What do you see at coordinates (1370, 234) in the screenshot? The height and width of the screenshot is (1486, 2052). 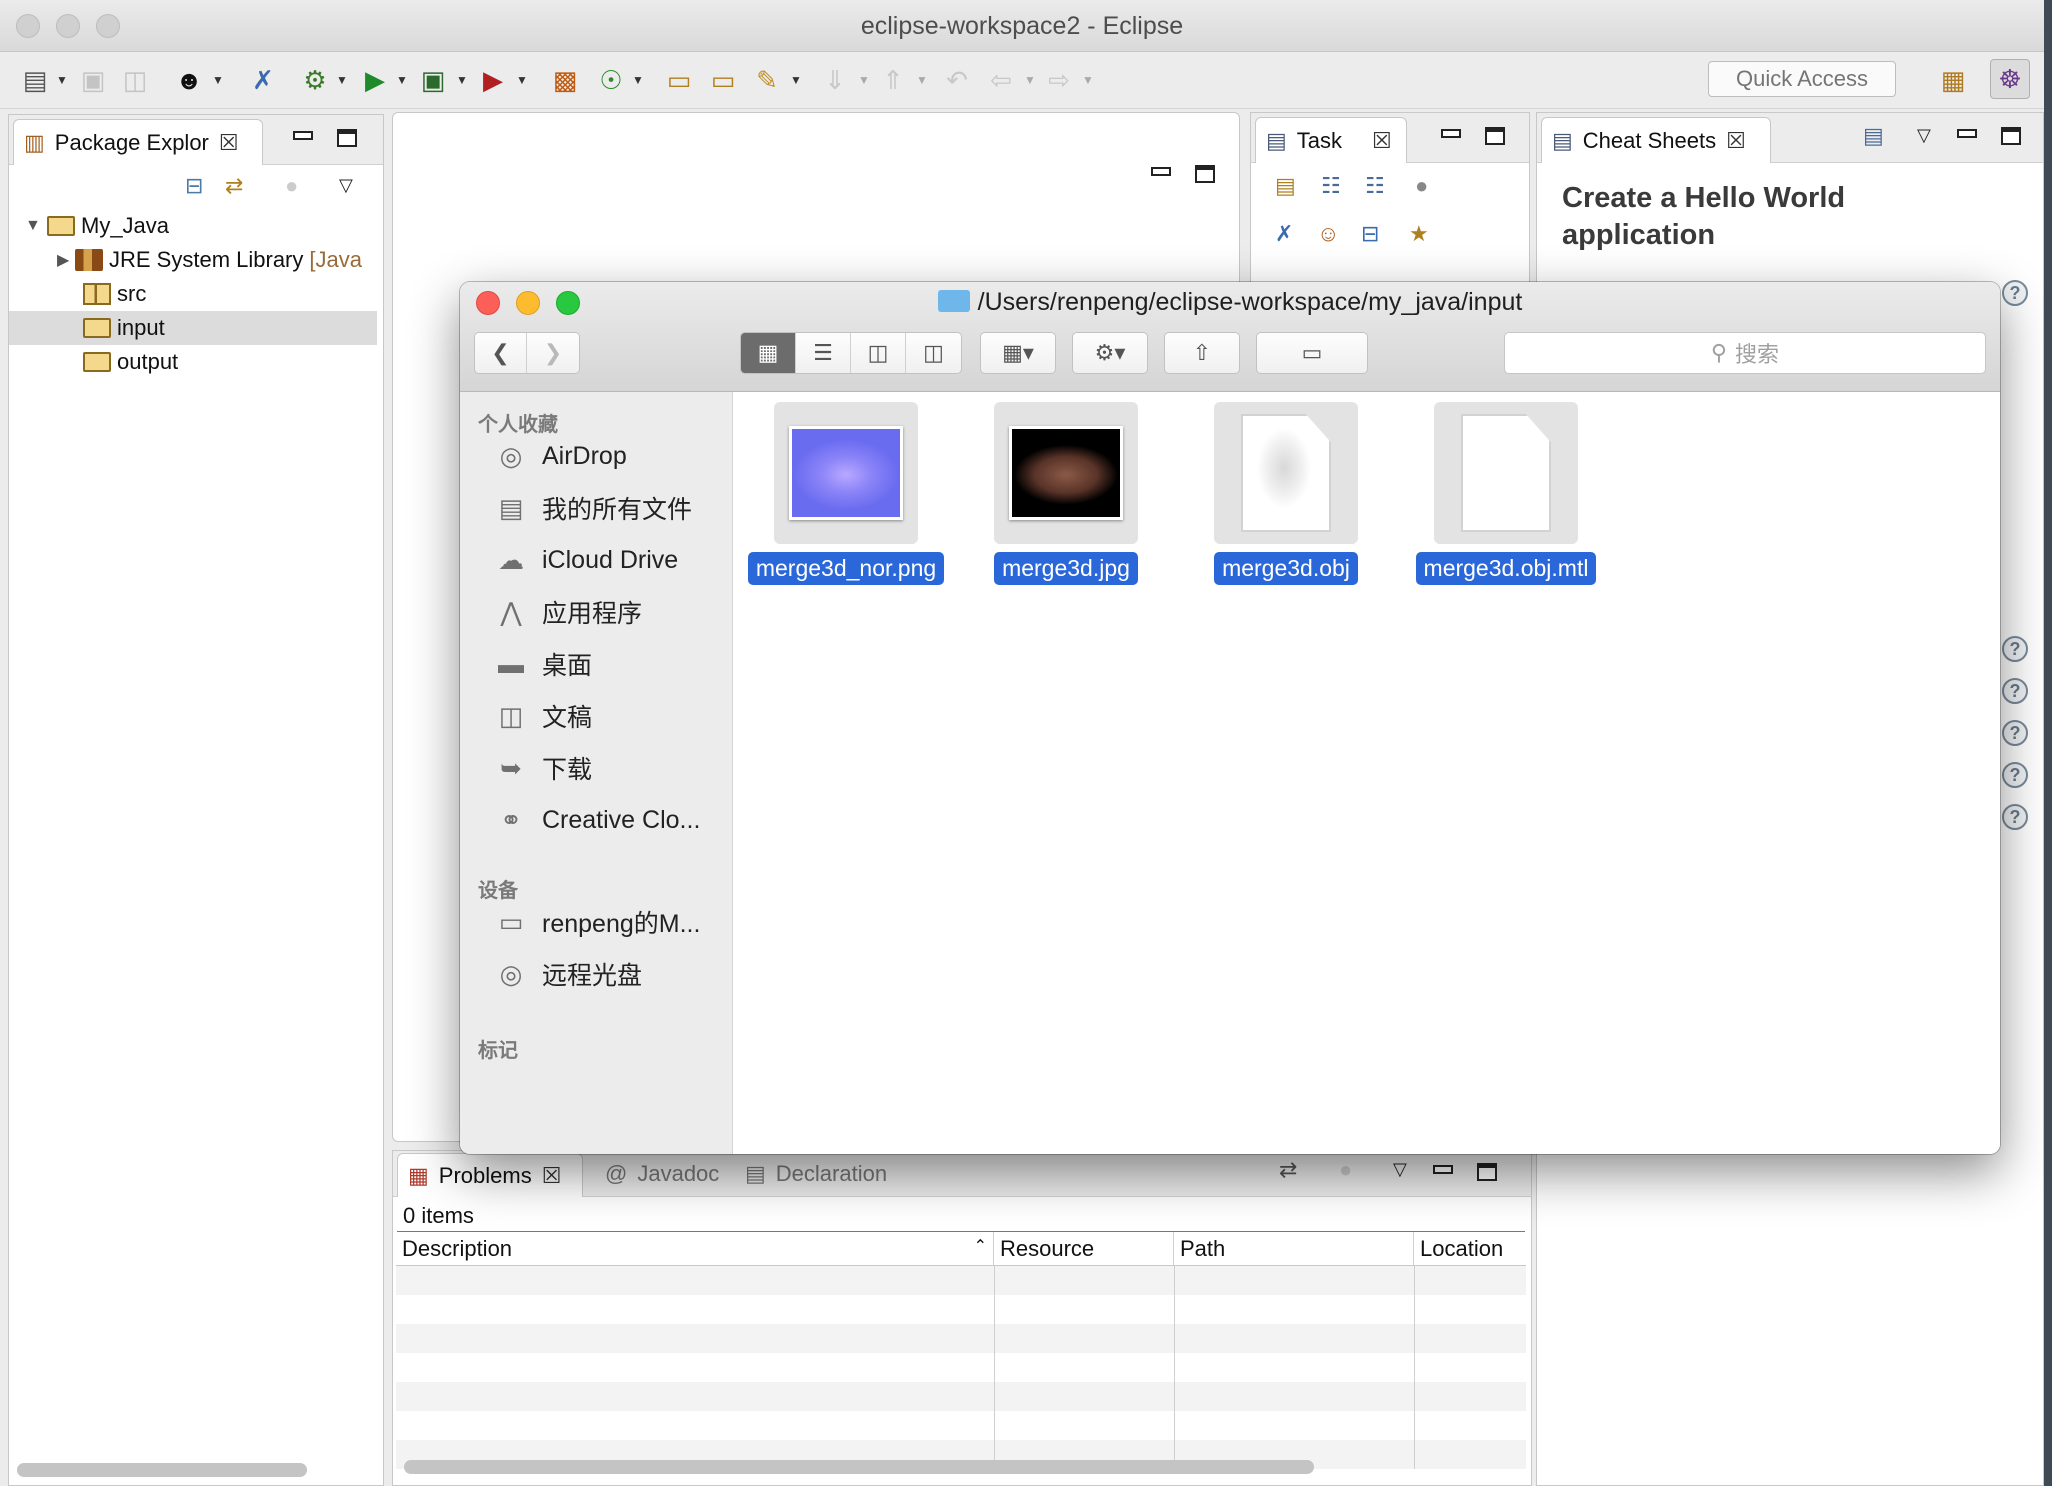 I see `collapse-all-icon: ⊟` at bounding box center [1370, 234].